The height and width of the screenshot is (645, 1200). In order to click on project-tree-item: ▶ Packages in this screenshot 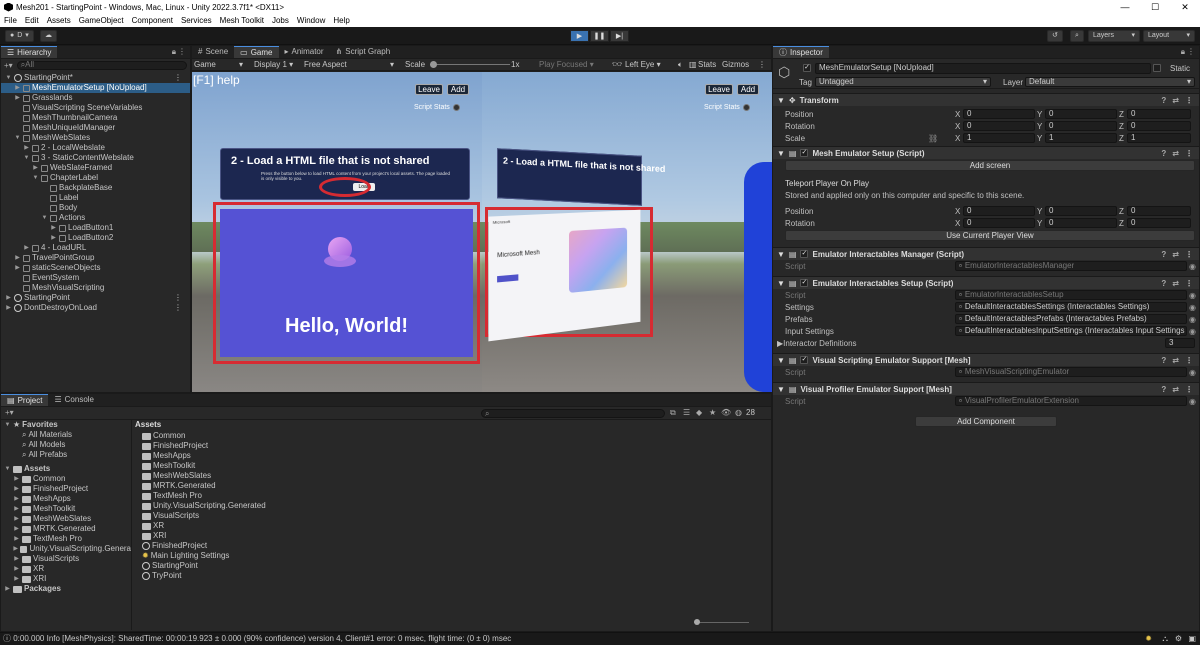, I will do `click(66, 589)`.